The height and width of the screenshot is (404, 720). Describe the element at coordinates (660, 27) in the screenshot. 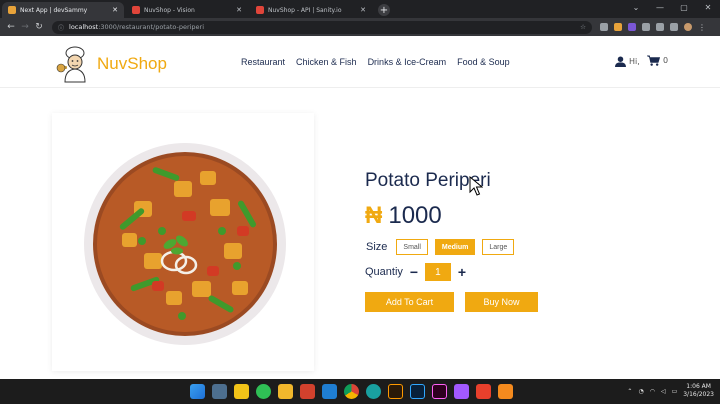

I see `puzzle-icon` at that location.